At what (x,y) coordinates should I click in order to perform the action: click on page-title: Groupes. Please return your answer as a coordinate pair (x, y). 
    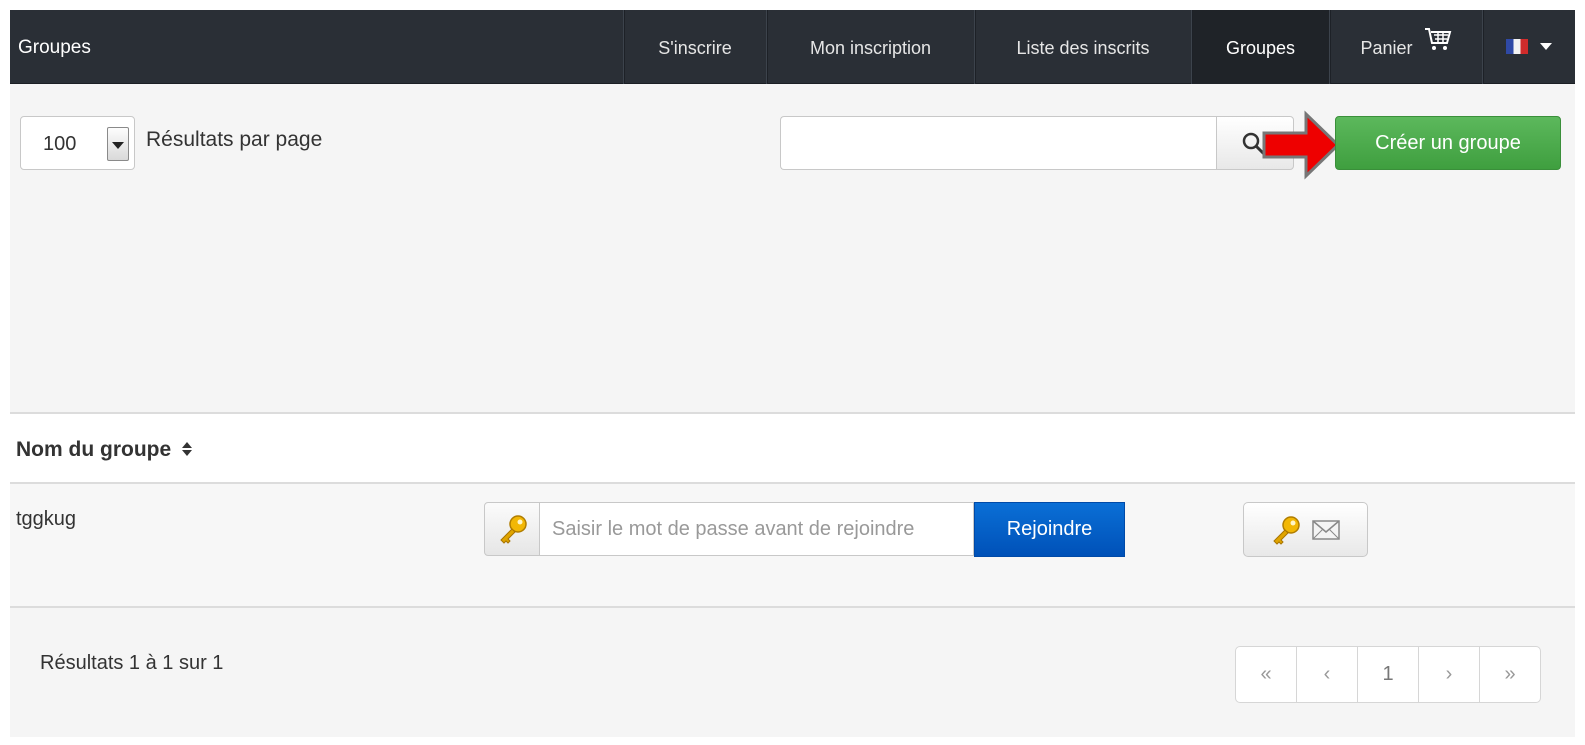
    Looking at the image, I should click on (54, 47).